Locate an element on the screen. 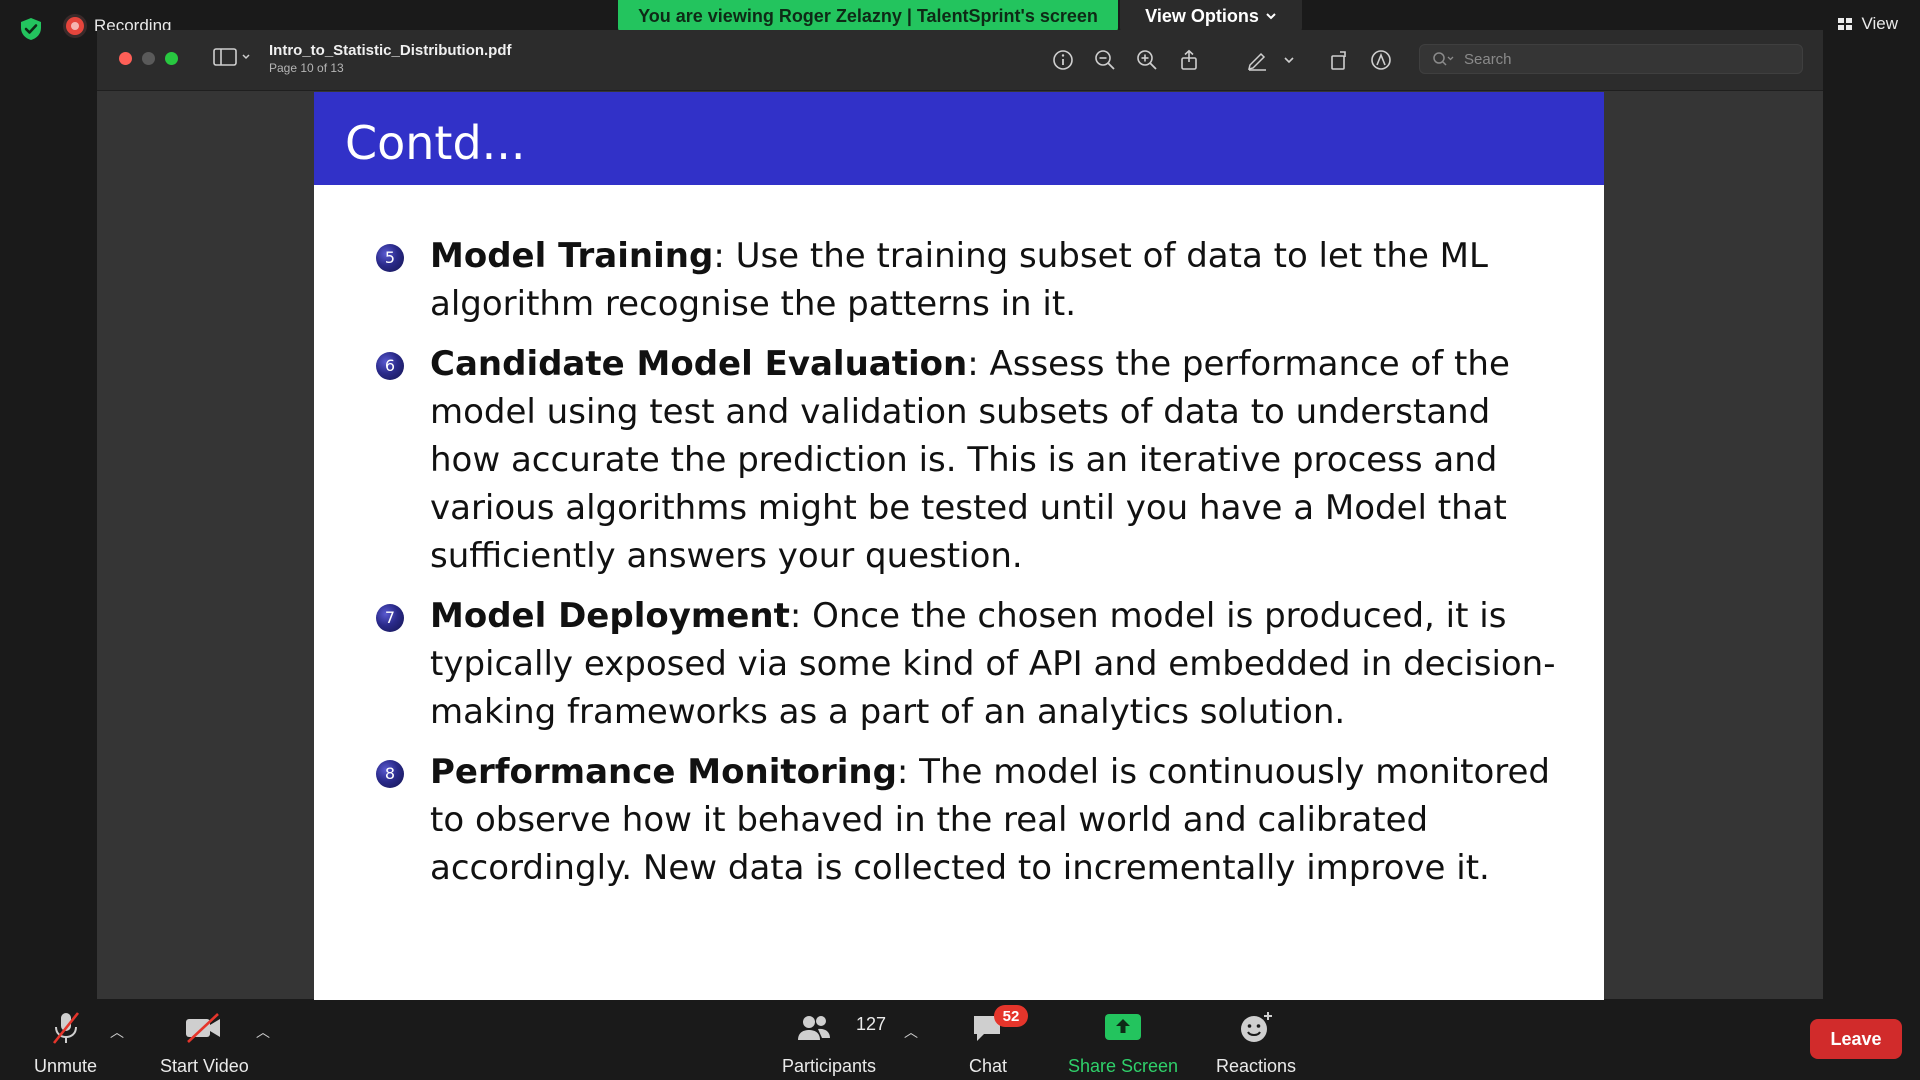  page-indicator: Page 10 of 13 is located at coordinates (306, 68).